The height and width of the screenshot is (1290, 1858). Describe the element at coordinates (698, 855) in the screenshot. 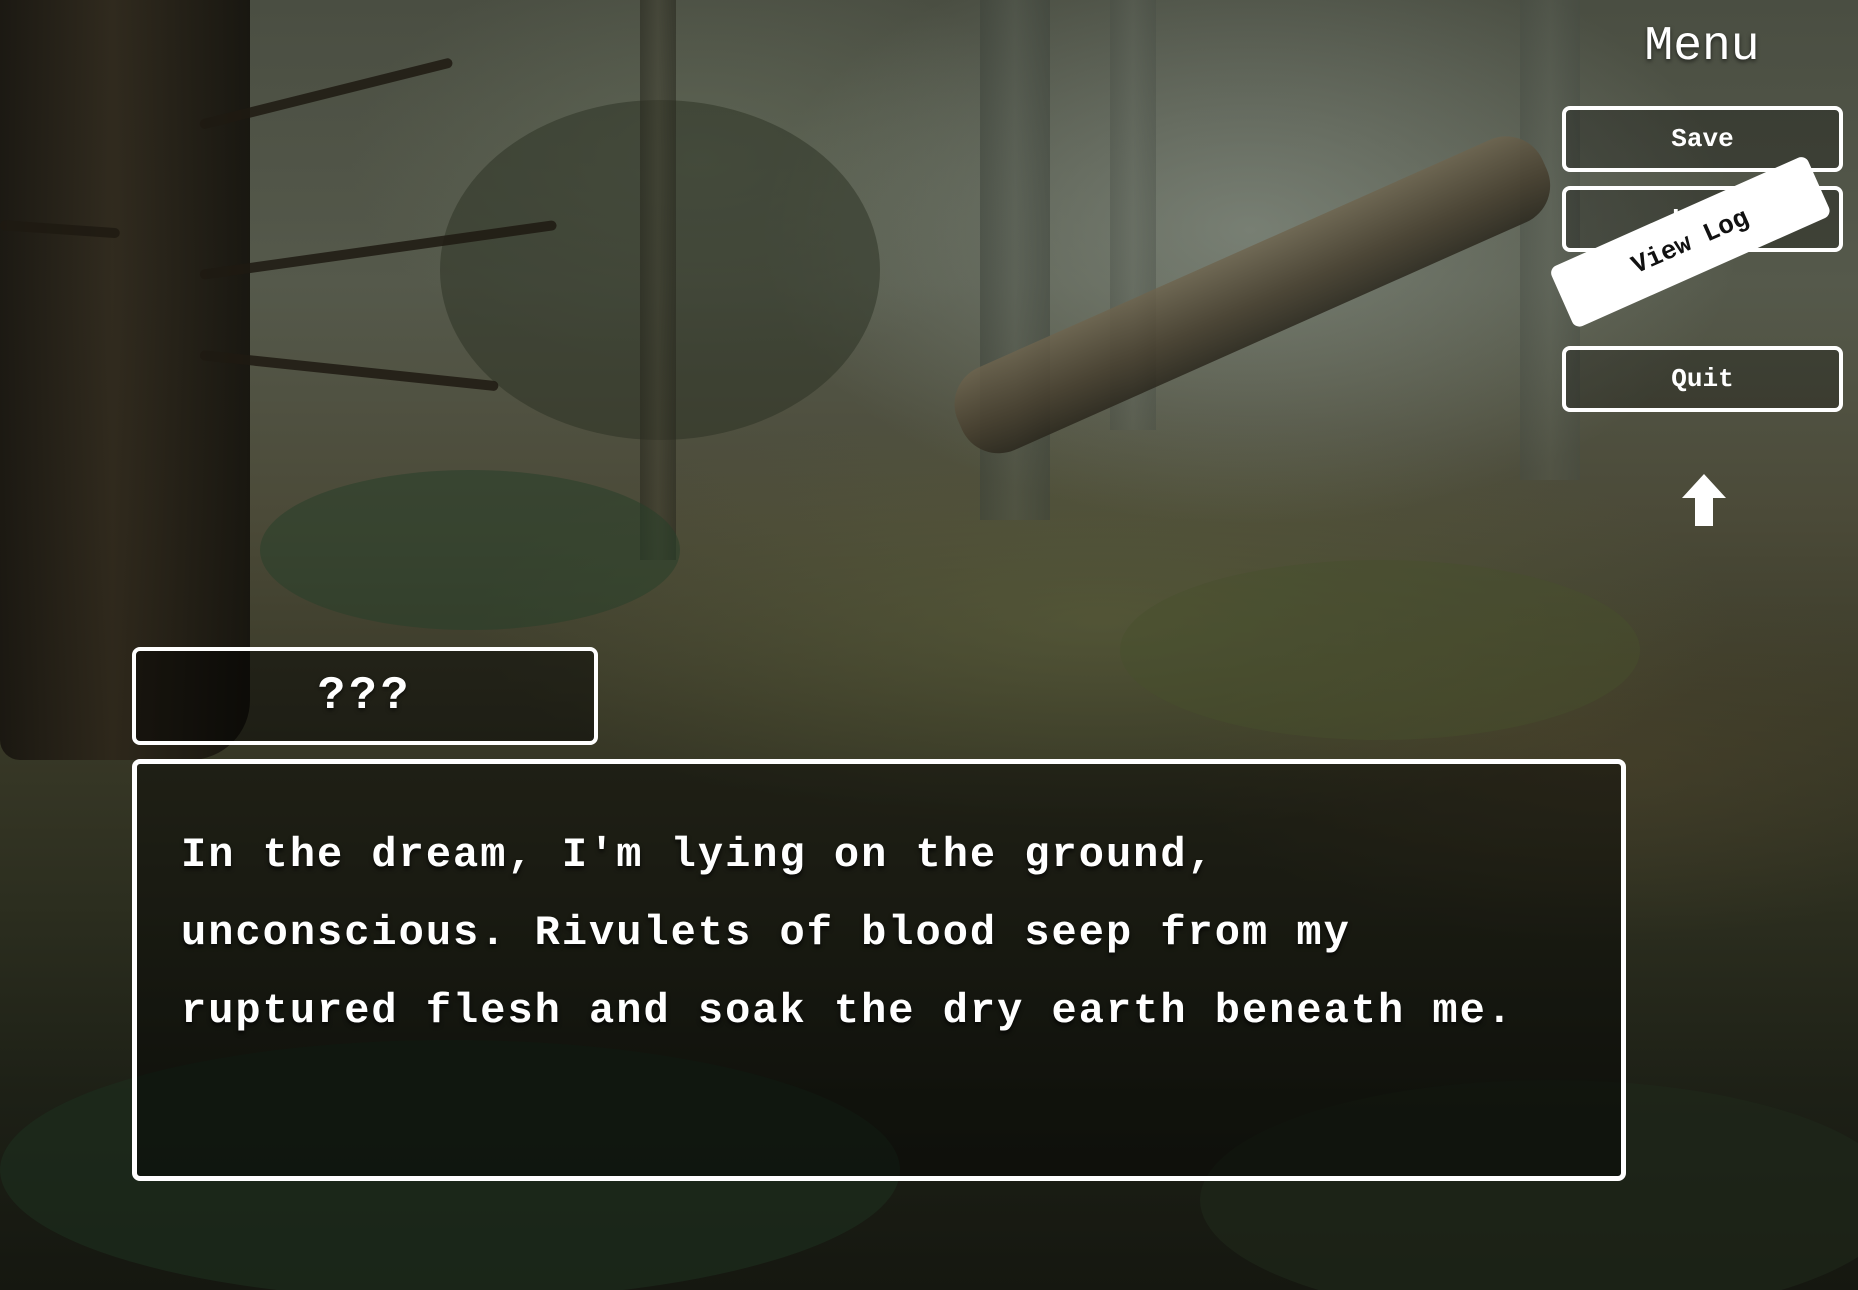

I see `dialogue-line: In the dream, I'm lying on the ground,` at that location.